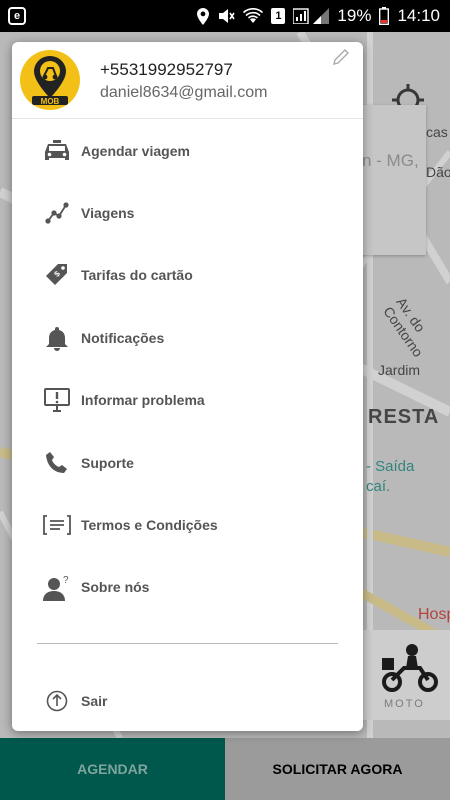 The image size is (450, 800). Describe the element at coordinates (187, 587) in the screenshot. I see `menu-item-sobre-nos: ? Sobre nós` at that location.